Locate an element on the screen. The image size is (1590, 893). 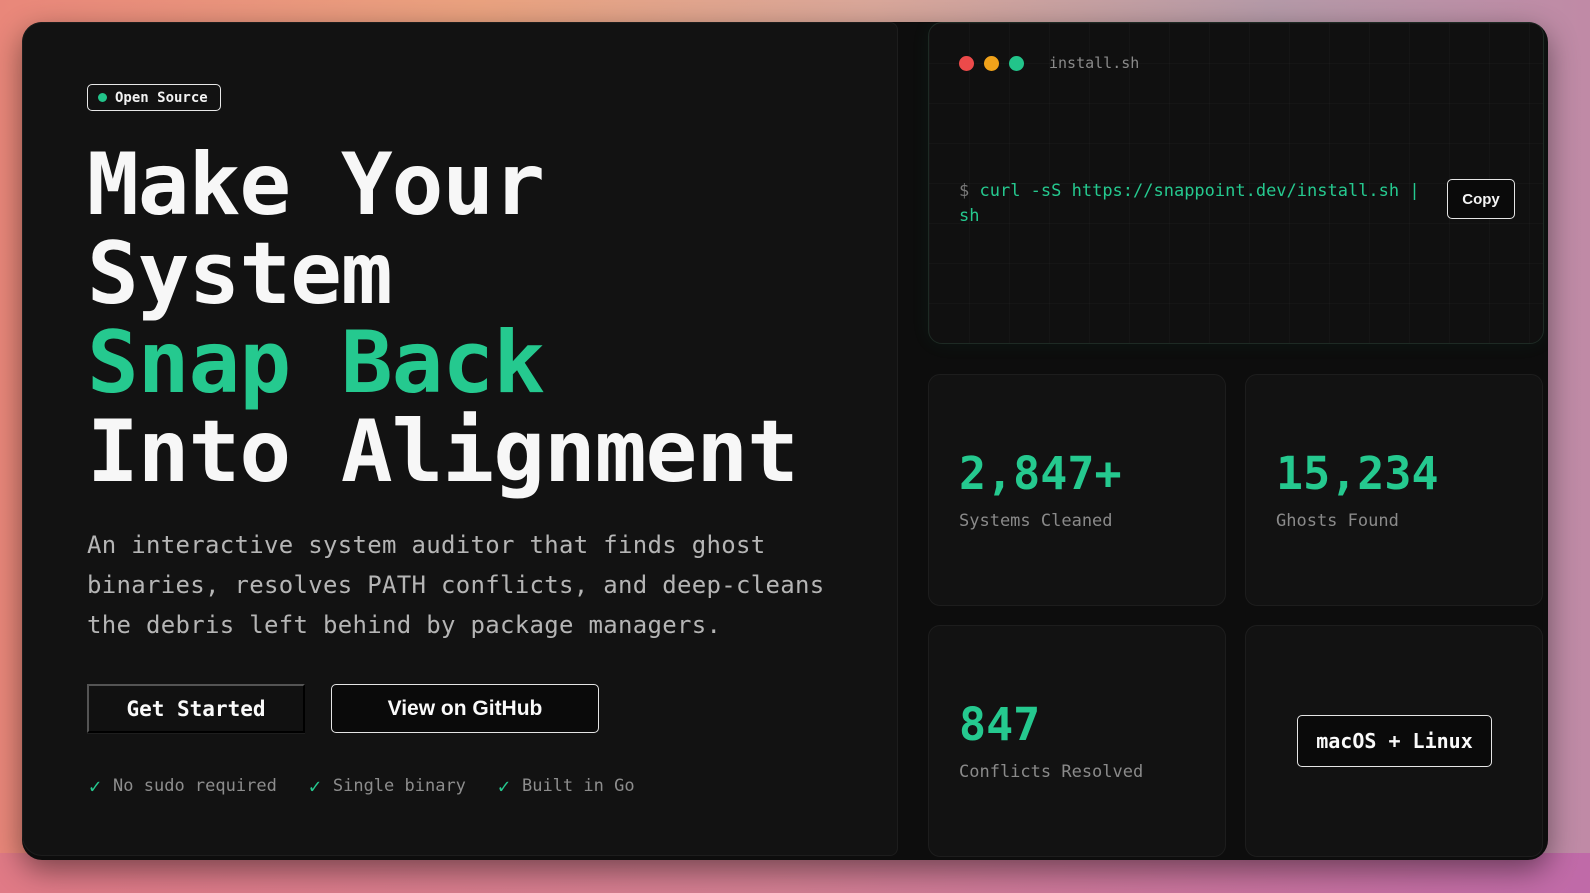
get-started-button: Get Started is located at coordinates (196, 708).